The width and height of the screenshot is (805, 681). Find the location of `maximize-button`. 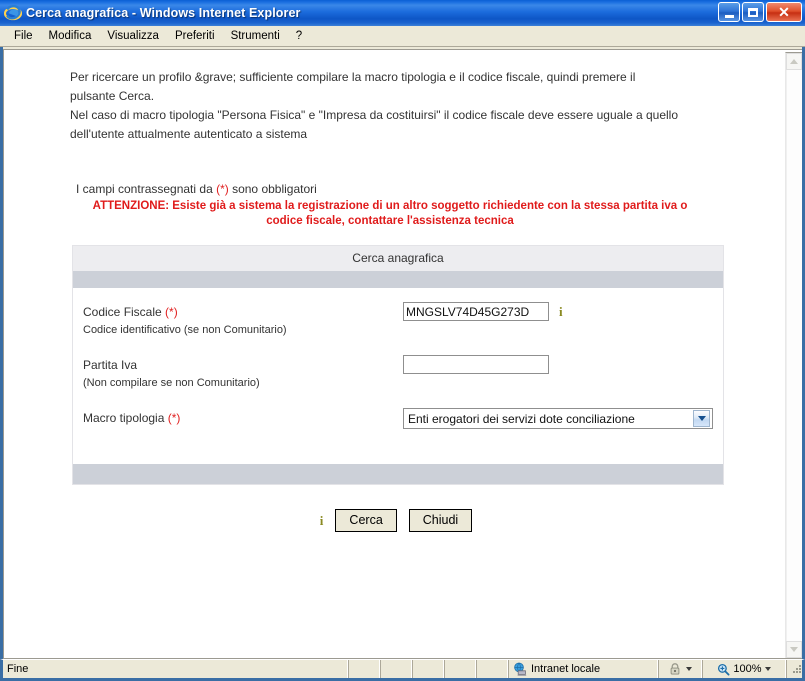

maximize-button is located at coordinates (753, 12).